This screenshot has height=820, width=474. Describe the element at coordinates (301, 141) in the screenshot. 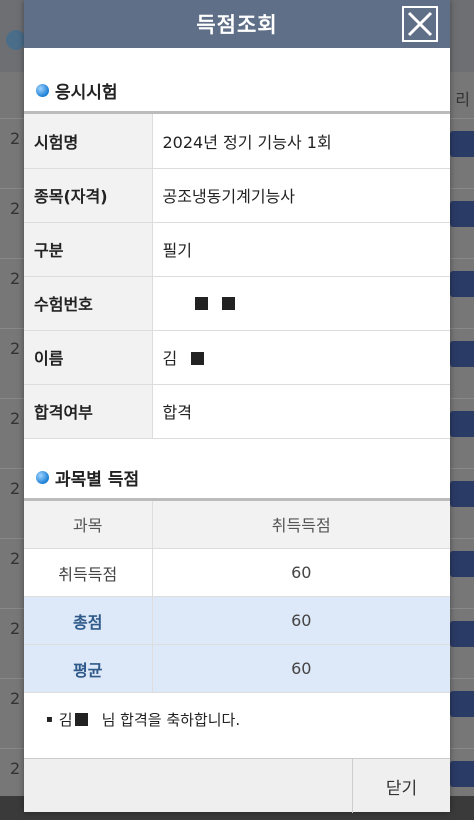

I see `row-value: 2024년 정기 기능사 1회` at that location.